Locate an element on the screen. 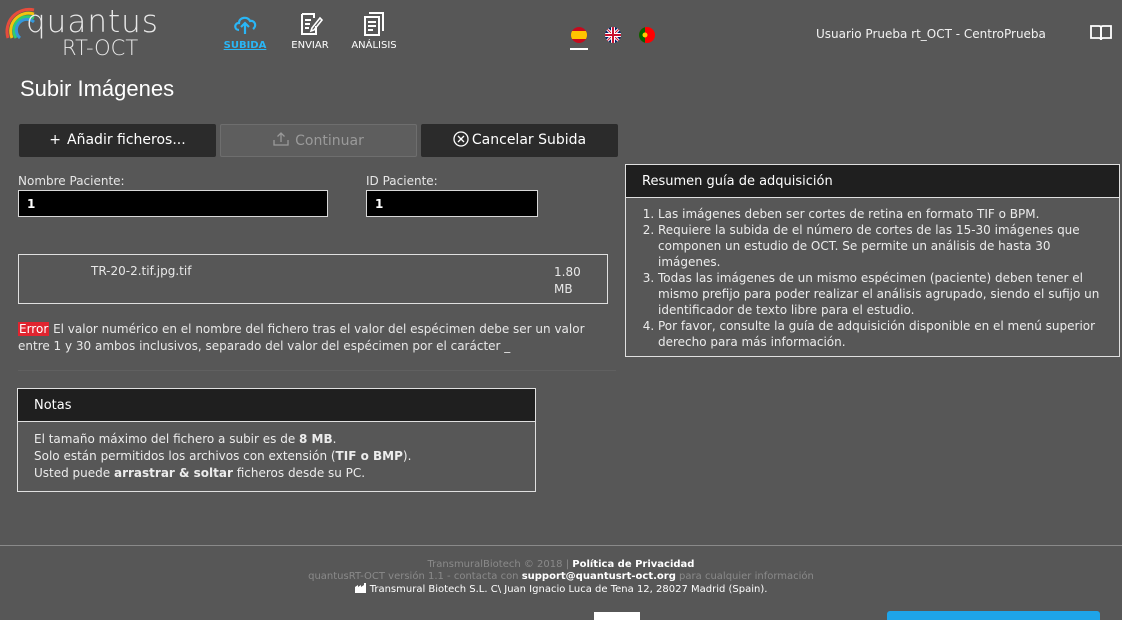 The height and width of the screenshot is (620, 1122). page-title: Subir Imágenes is located at coordinates (97, 88).